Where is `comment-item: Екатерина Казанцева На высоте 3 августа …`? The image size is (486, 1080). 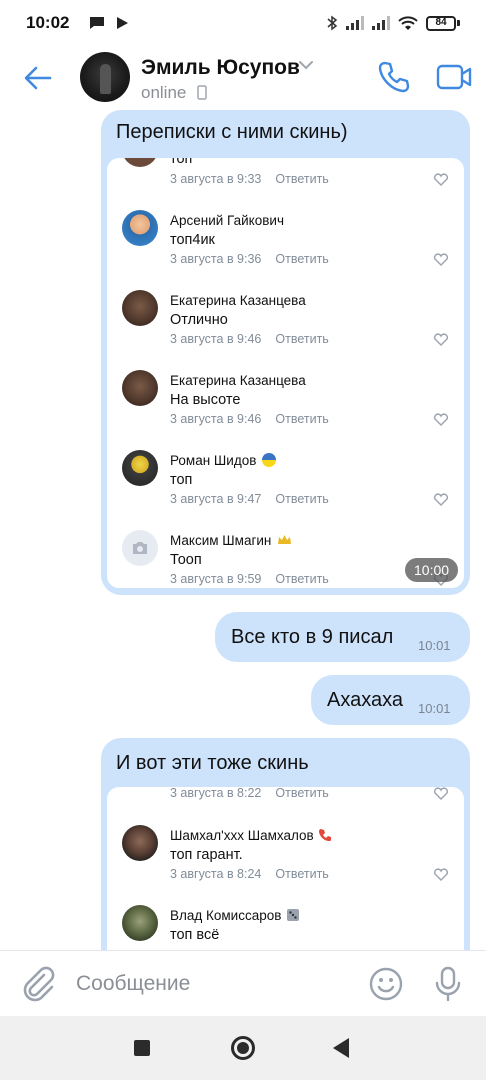 comment-item: Екатерина Казанцева На высоте 3 августа … is located at coordinates (285, 410).